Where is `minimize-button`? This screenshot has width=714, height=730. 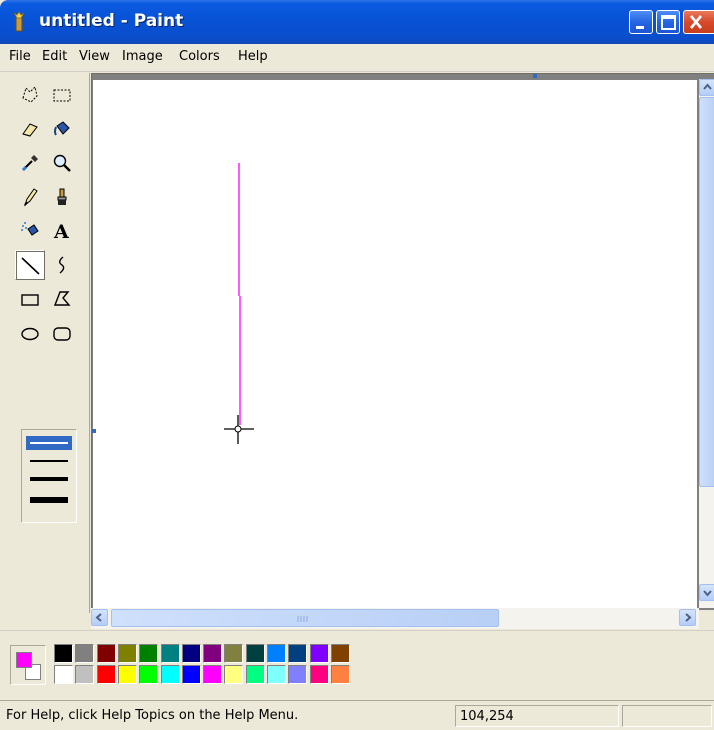 minimize-button is located at coordinates (641, 22).